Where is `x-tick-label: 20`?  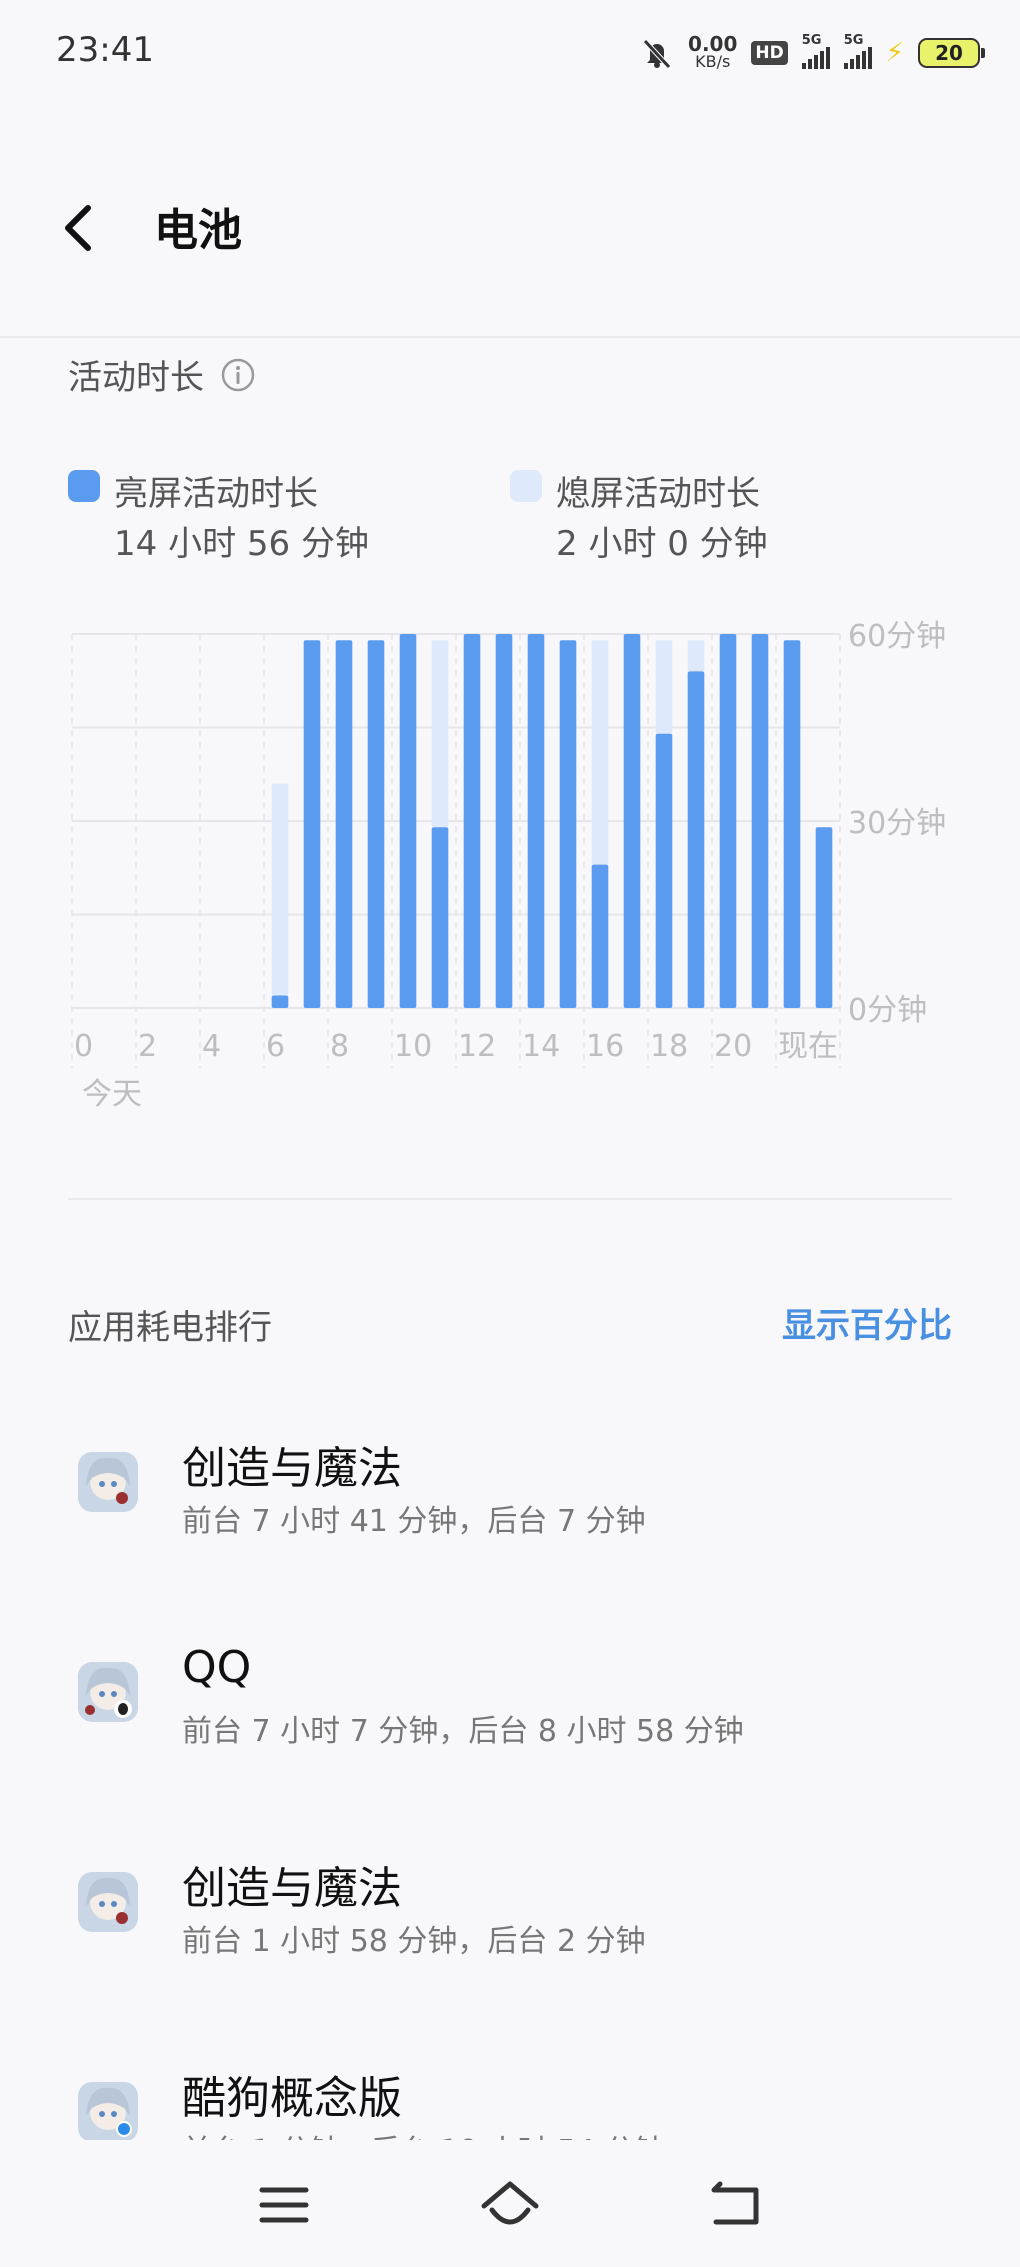 x-tick-label: 20 is located at coordinates (733, 1046).